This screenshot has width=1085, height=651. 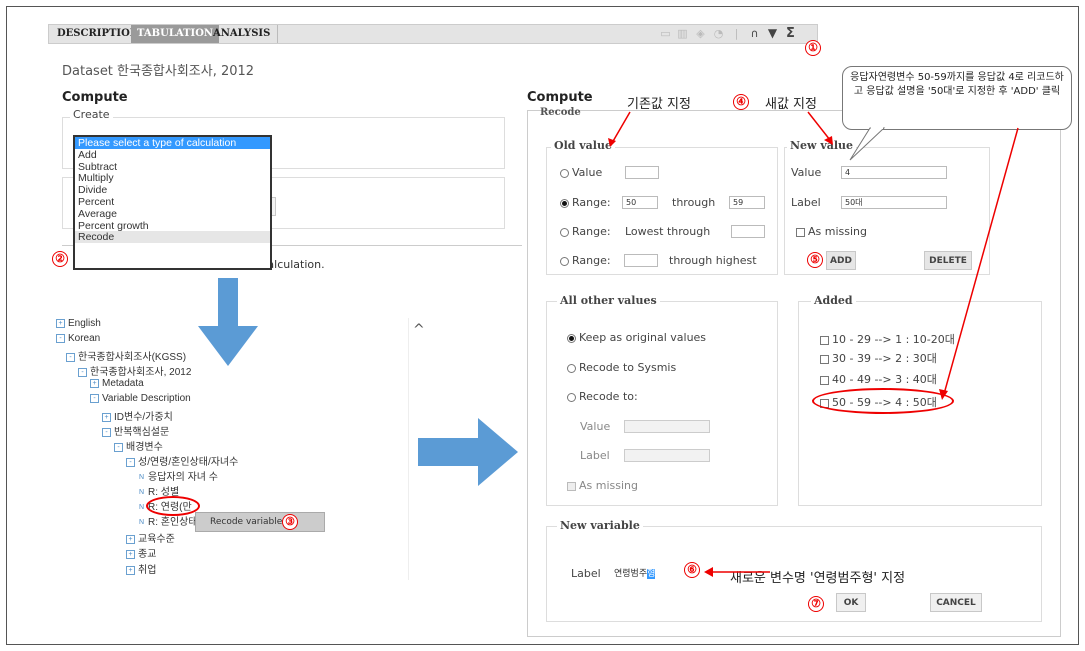 I want to click on added-arrow, so click(x=981, y=261).